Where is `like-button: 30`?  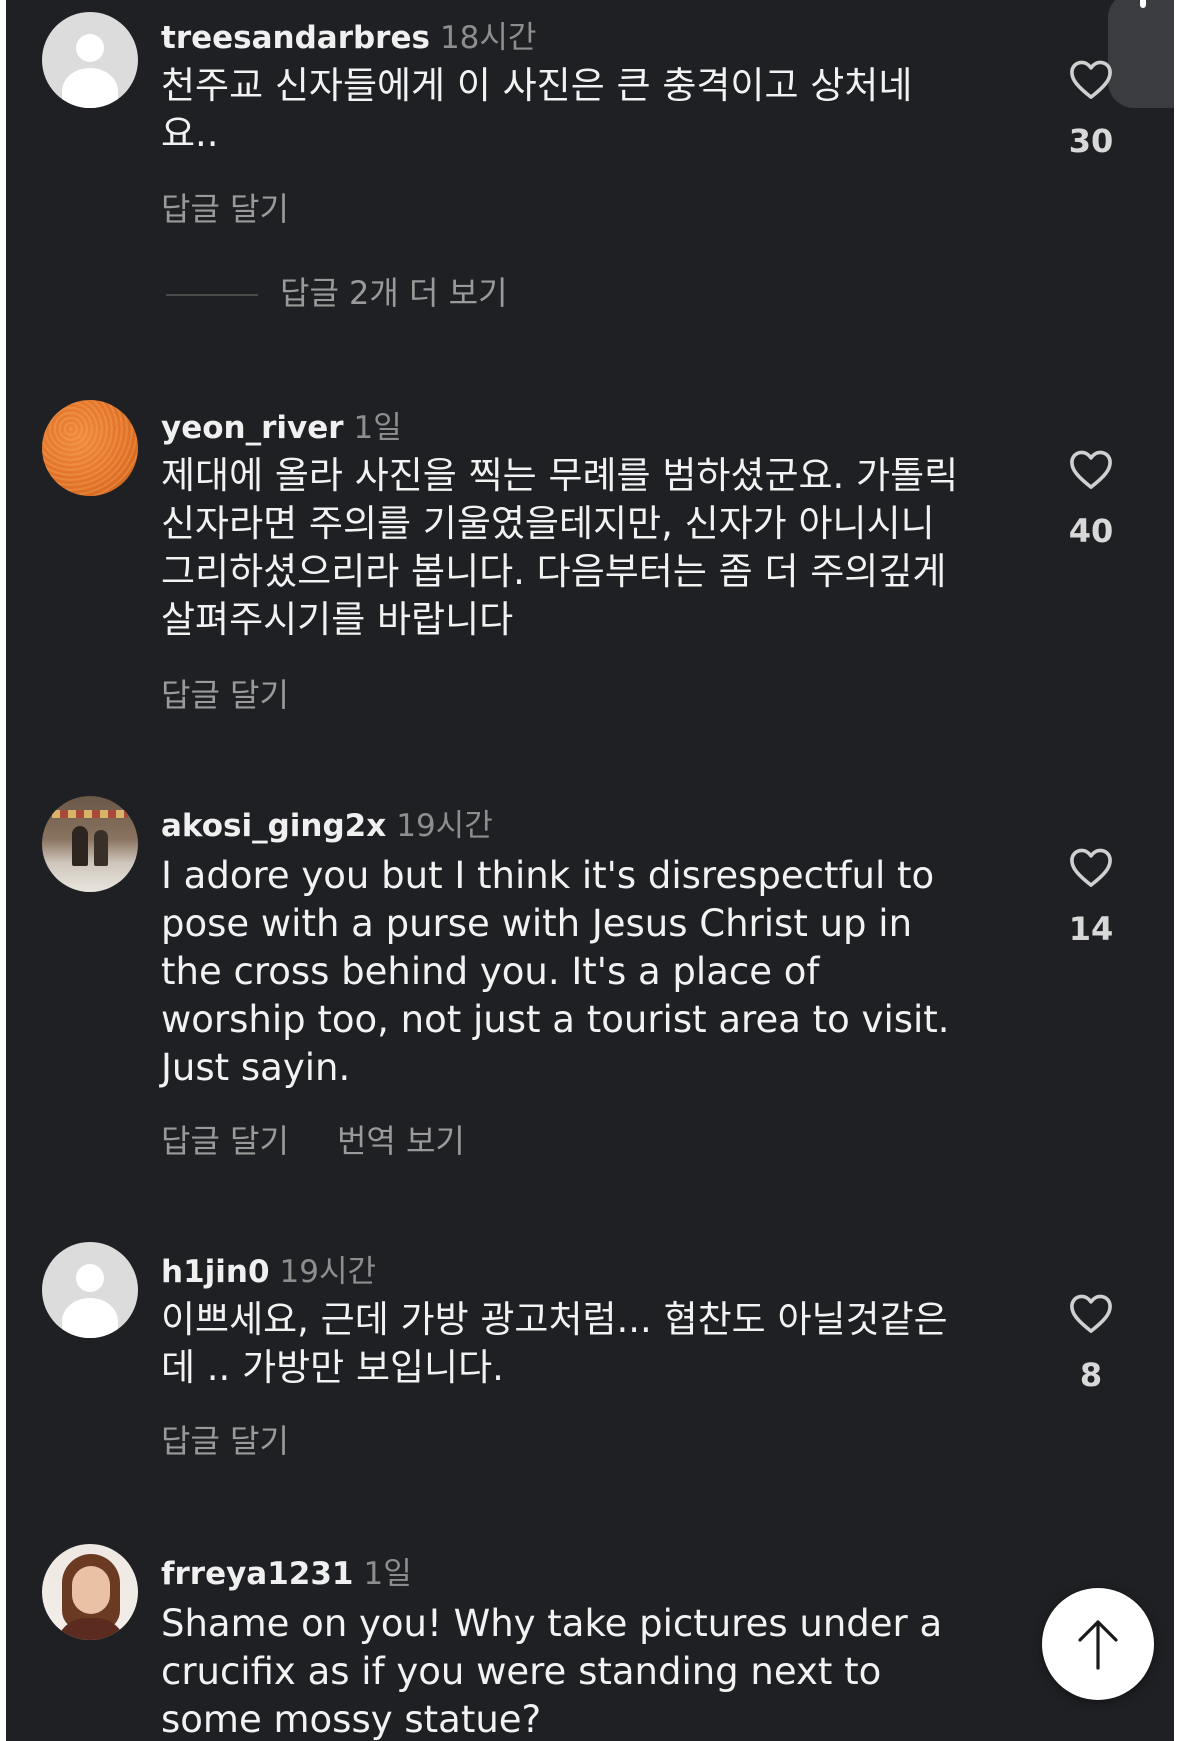 like-button: 30 is located at coordinates (1091, 109).